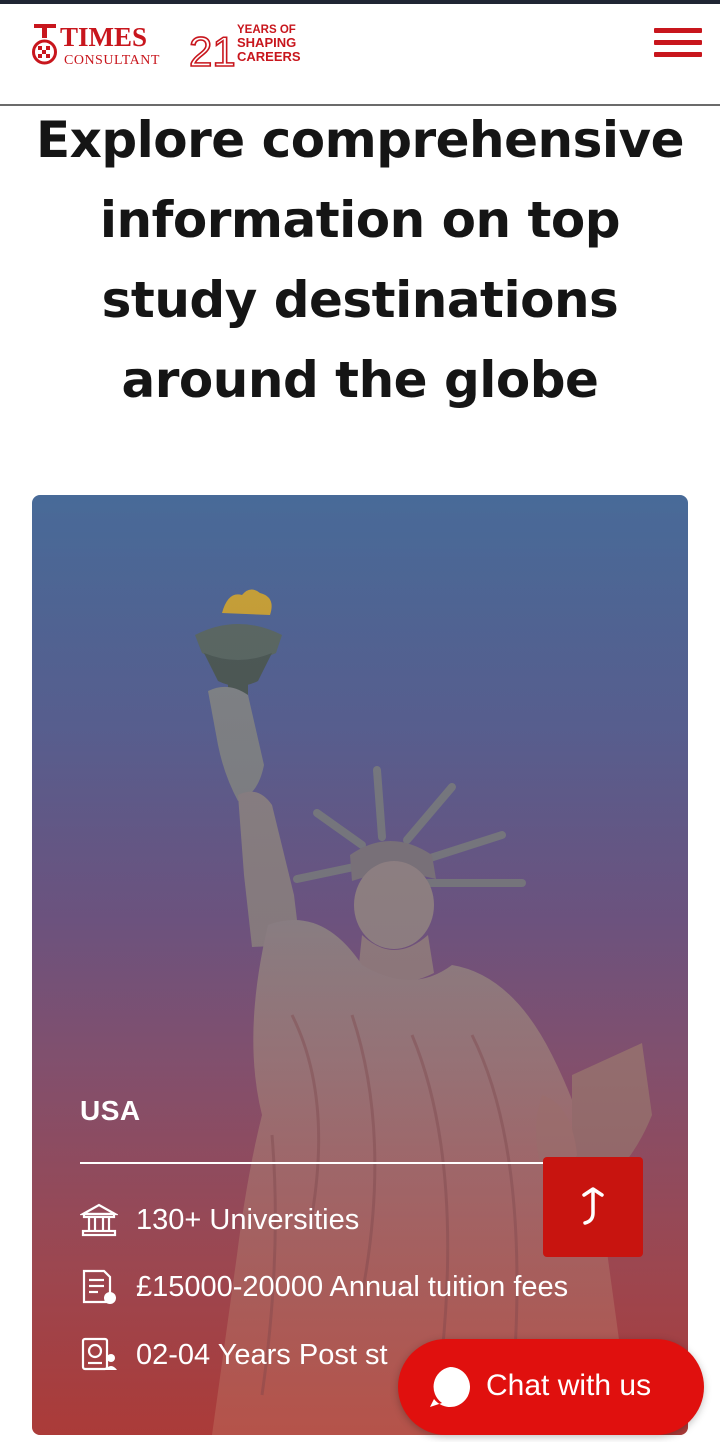 This screenshot has width=720, height=1442. I want to click on heading-line: around the globe, so click(360, 380).